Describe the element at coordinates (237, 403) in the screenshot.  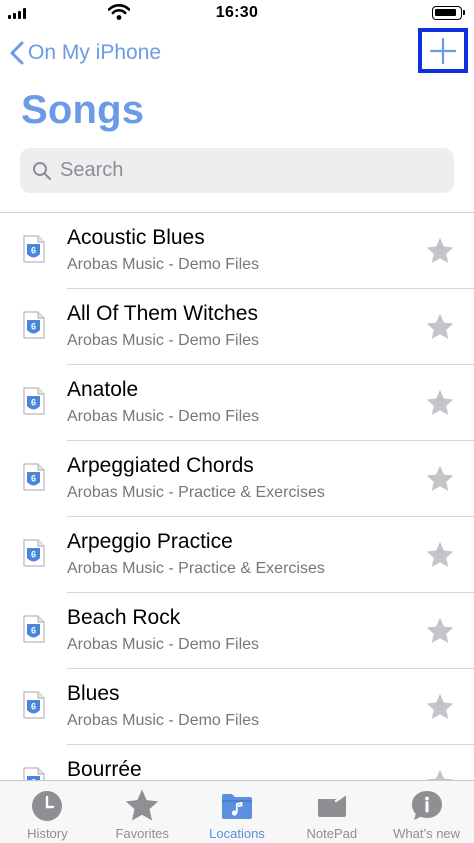
I see `song-row: 6 Anatole Arobas Music - Demo Files` at that location.